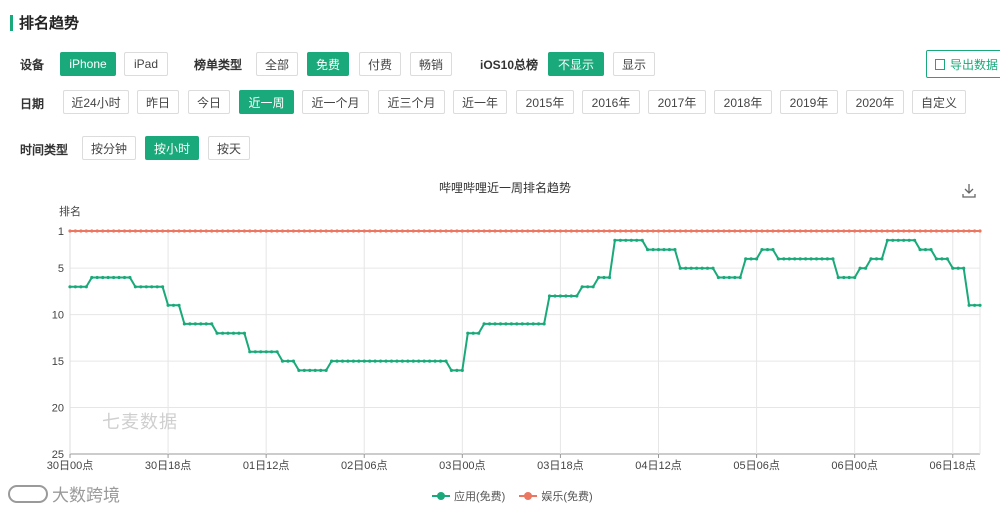  What do you see at coordinates (11, 22) in the screenshot?
I see `title-accent-bar` at bounding box center [11, 22].